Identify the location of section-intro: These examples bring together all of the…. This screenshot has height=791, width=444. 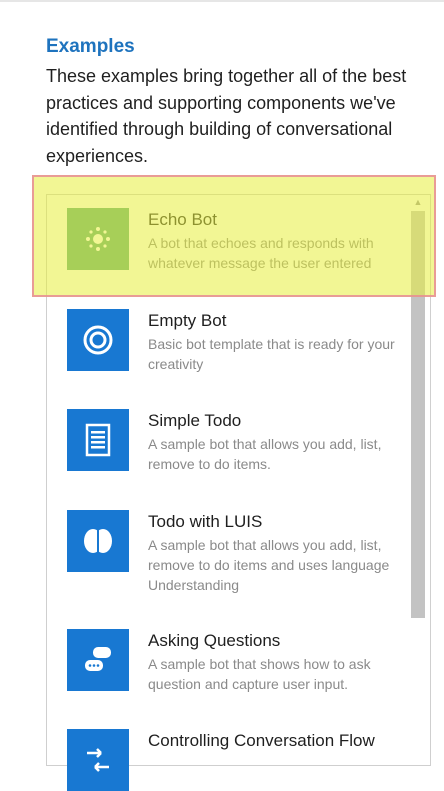
(226, 116).